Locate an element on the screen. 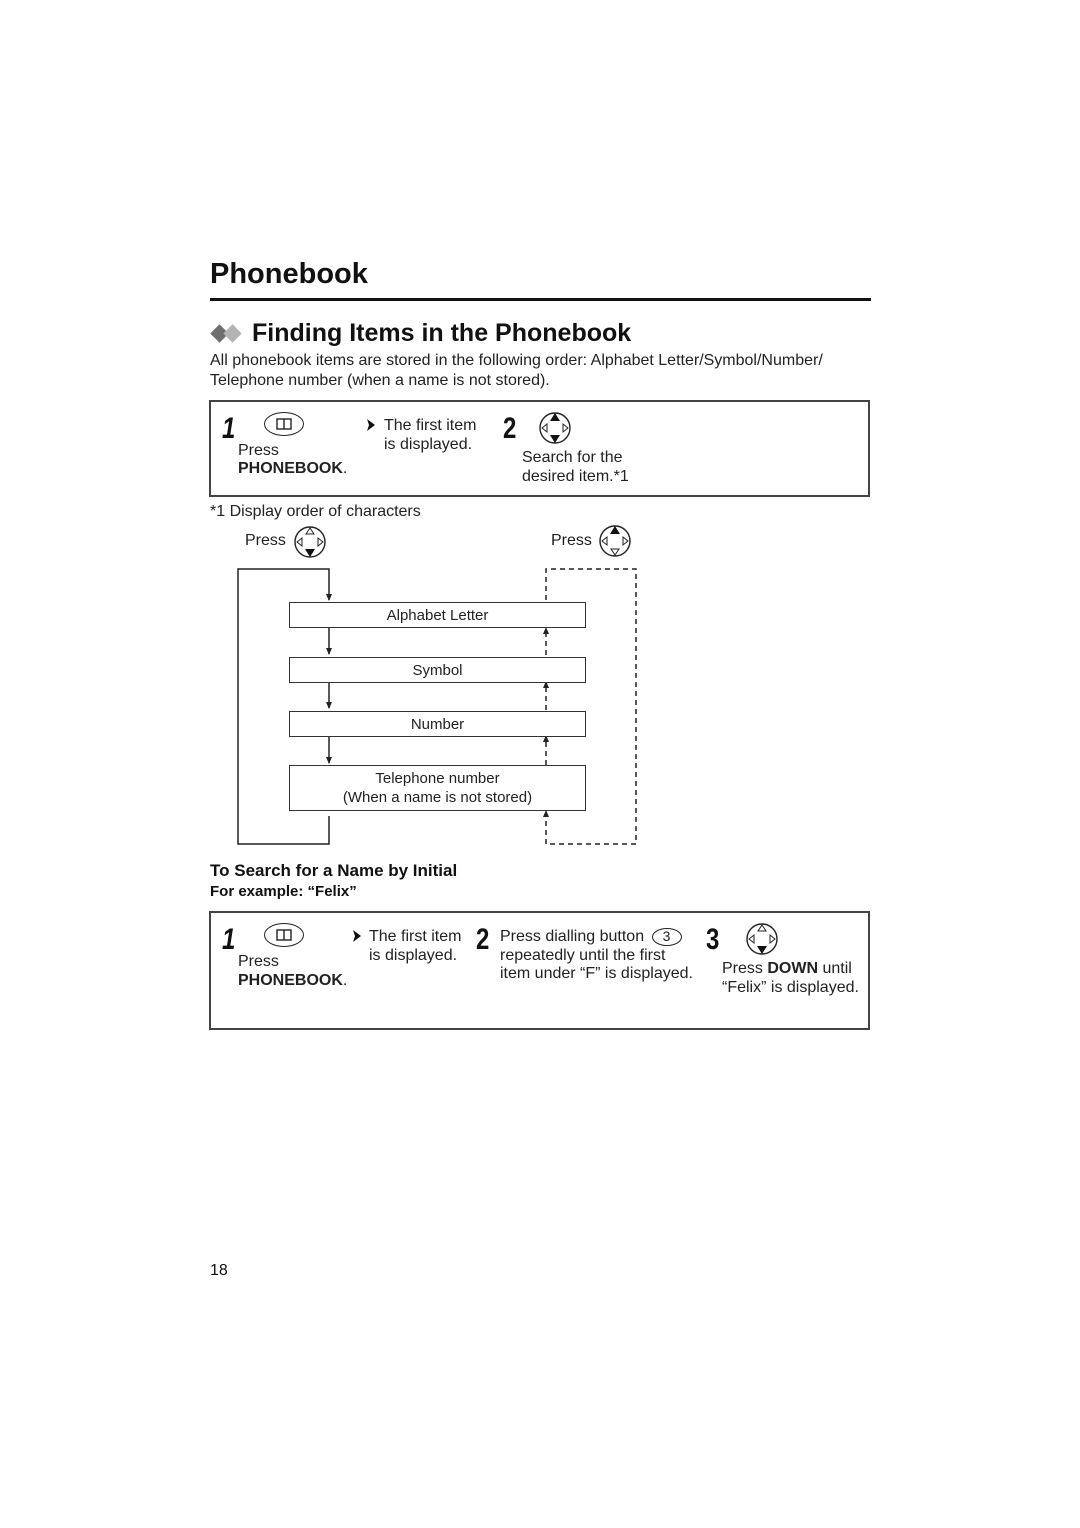  right-press-label: Press is located at coordinates (571, 540).